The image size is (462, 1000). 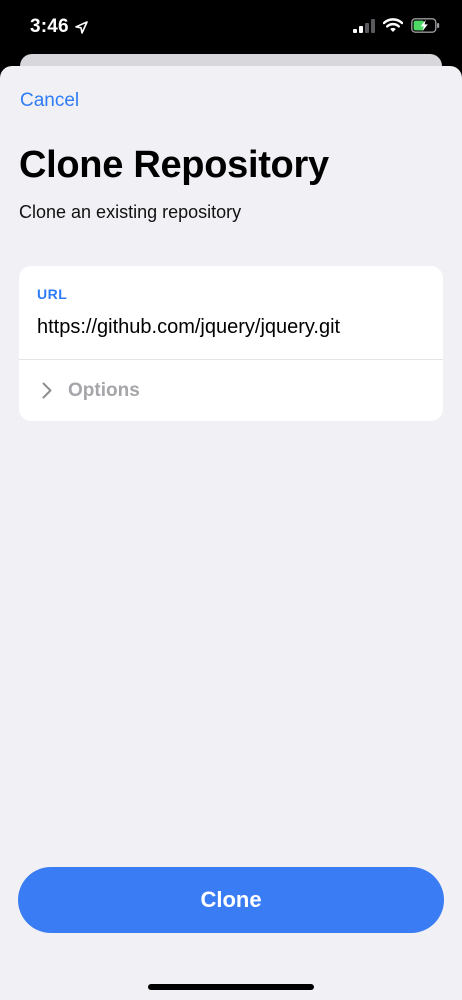 I want to click on chevron-right-icon, so click(x=47, y=391).